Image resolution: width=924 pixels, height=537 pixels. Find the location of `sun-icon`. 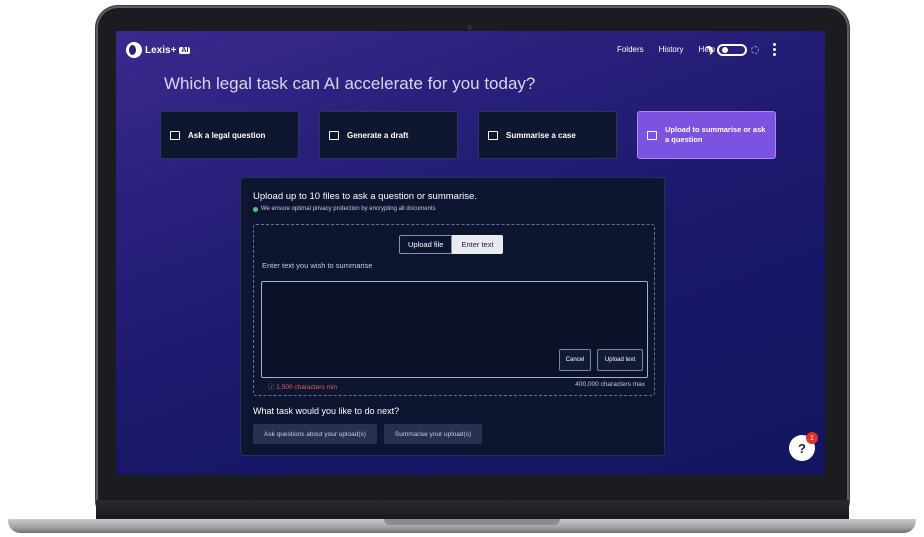

sun-icon is located at coordinates (755, 50).